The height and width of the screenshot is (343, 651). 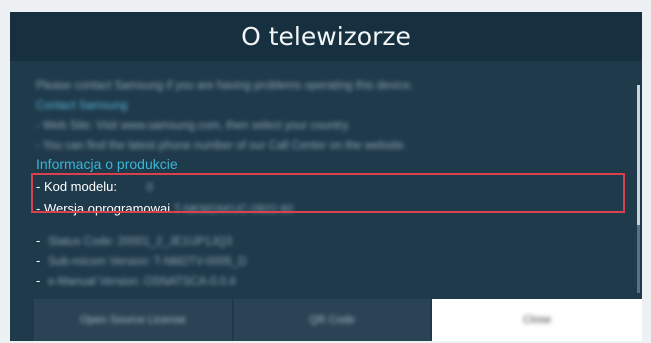 I want to click on status-code-row: - Status Code: 20001_2_JE1UP1JQ3, so click(x=134, y=240).